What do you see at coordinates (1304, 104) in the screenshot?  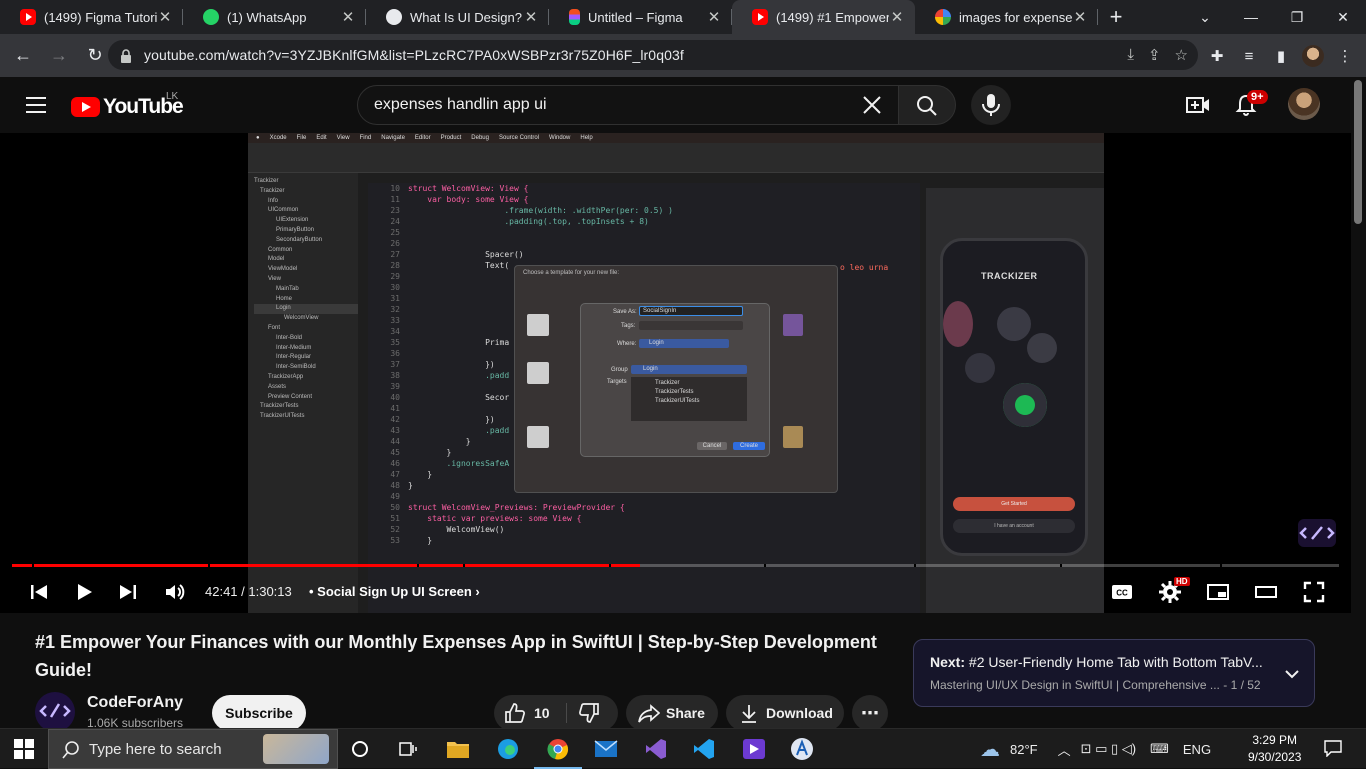 I see `account-avatar` at bounding box center [1304, 104].